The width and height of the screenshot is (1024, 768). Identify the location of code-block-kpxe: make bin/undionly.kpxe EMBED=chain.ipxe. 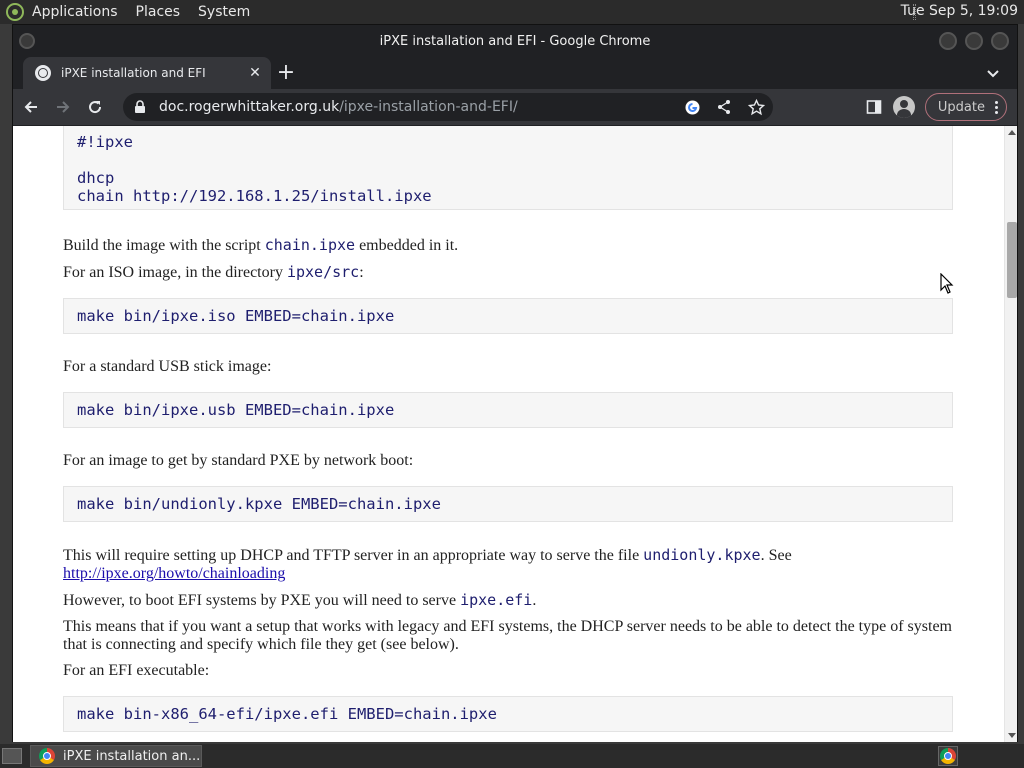
(508, 504).